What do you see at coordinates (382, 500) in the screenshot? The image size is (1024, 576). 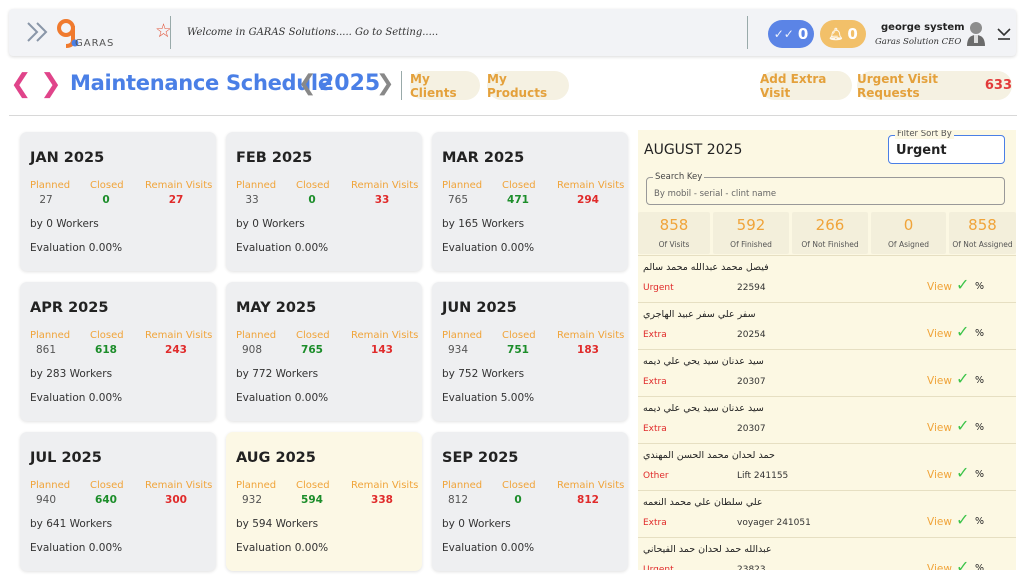 I see `remain-value: 338` at bounding box center [382, 500].